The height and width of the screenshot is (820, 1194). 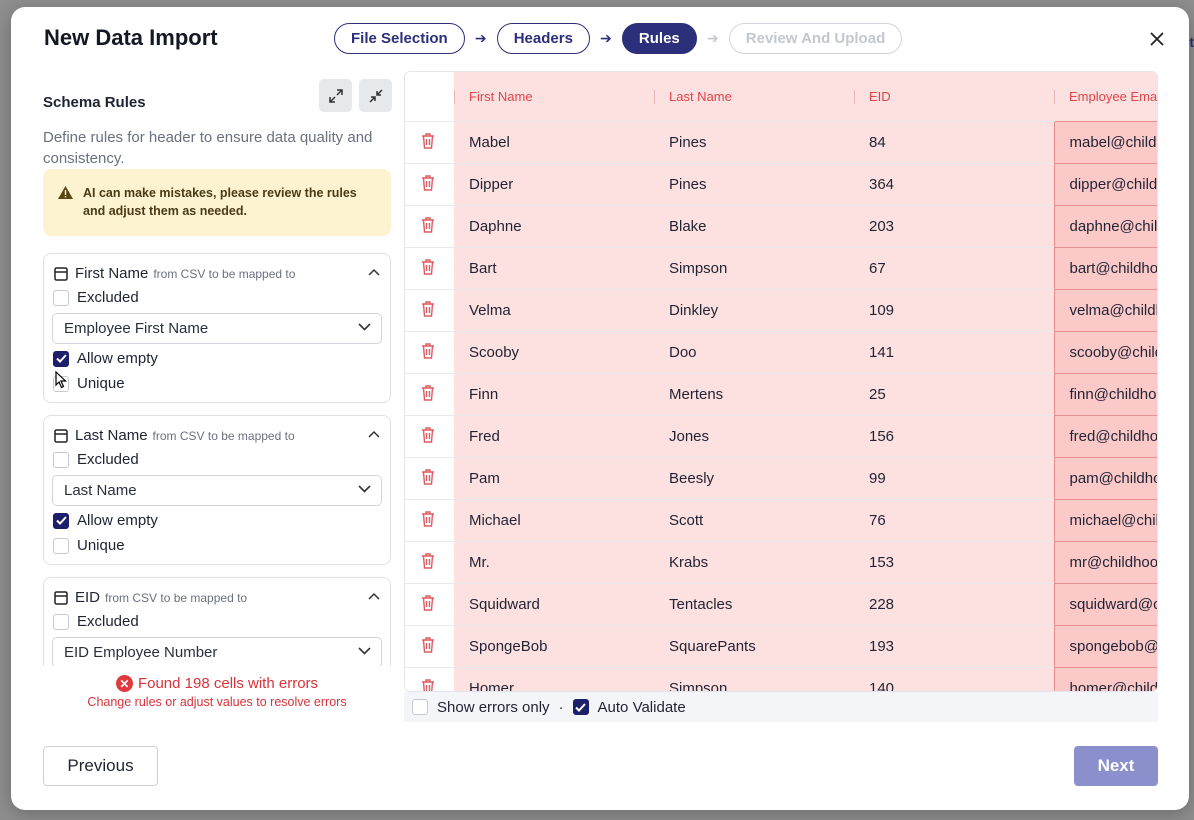 I want to click on cell-eid: 109, so click(x=954, y=309).